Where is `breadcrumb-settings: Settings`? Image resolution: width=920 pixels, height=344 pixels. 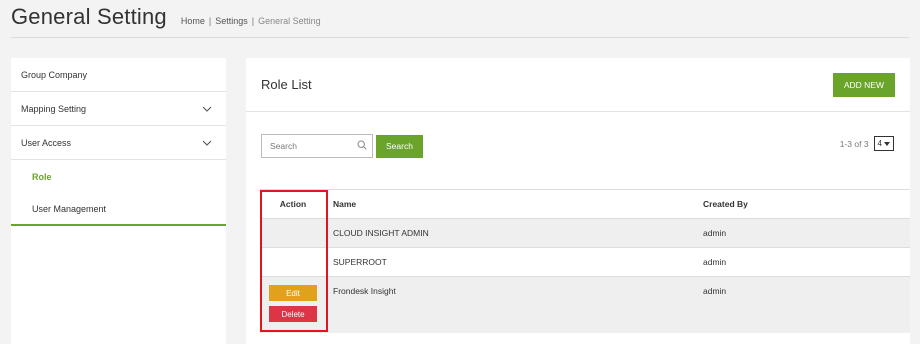
breadcrumb-settings: Settings is located at coordinates (231, 21).